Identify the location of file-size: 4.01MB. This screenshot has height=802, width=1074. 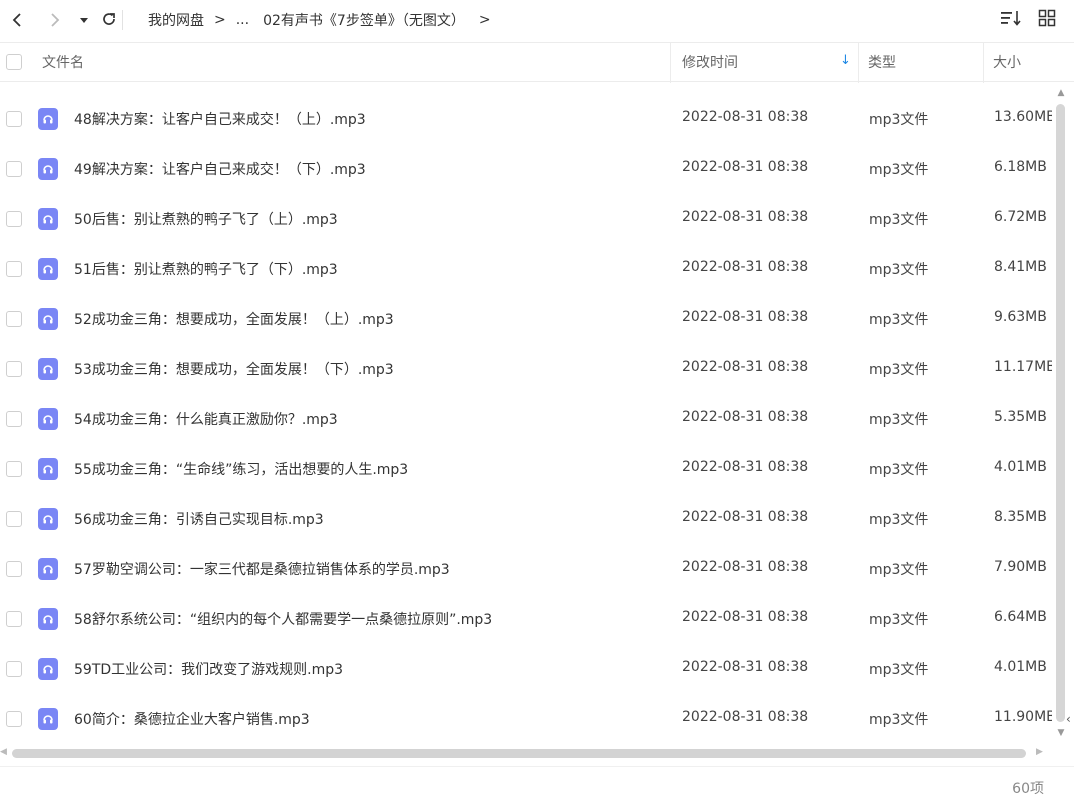
(1020, 467).